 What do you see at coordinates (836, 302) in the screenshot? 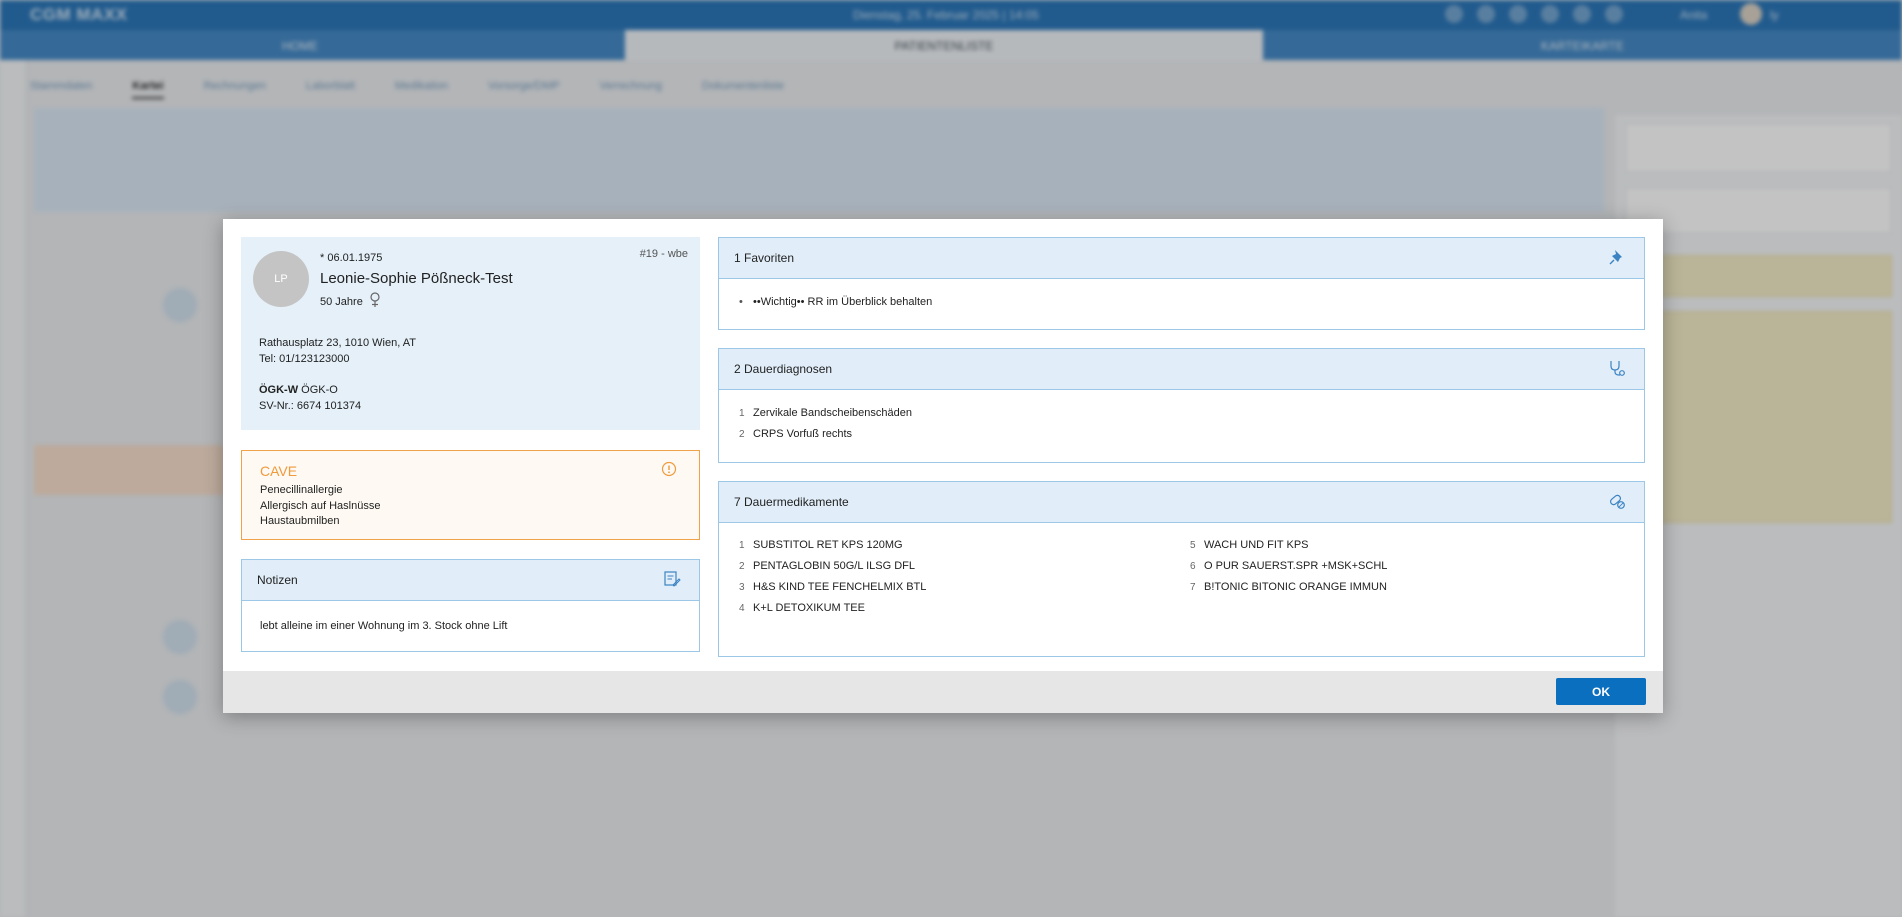
I see `favorite-item: • ••Wichtig•• RR im Überblick behalten` at bounding box center [836, 302].